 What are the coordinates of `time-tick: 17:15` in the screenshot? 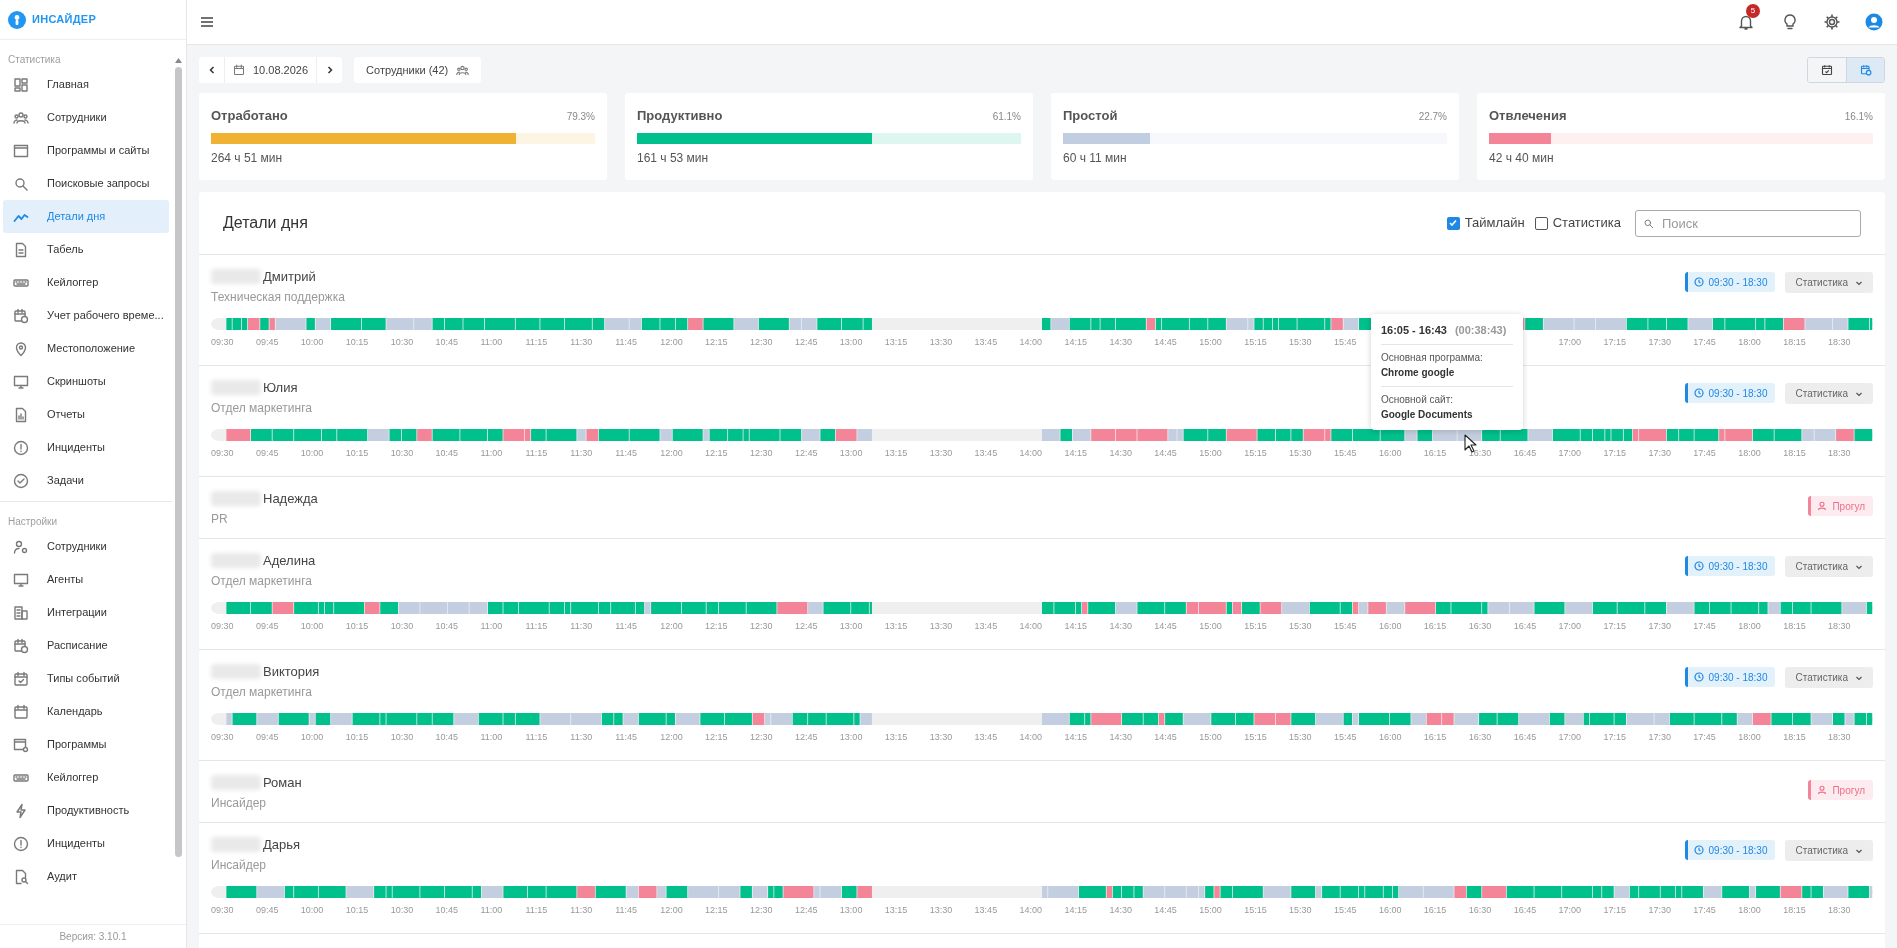 It's located at (1614, 910).